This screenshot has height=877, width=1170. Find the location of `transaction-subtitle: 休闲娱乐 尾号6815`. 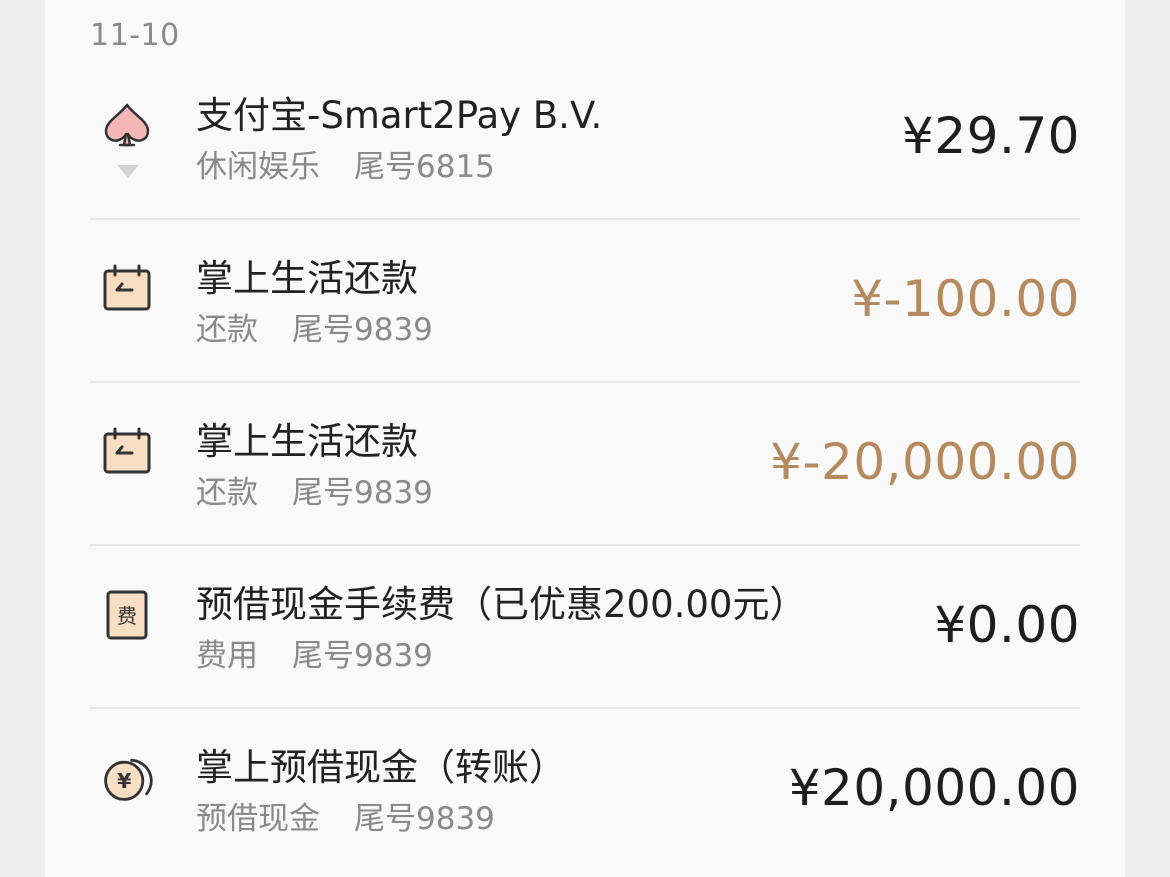

transaction-subtitle: 休闲娱乐 尾号6815 is located at coordinates (345, 163).